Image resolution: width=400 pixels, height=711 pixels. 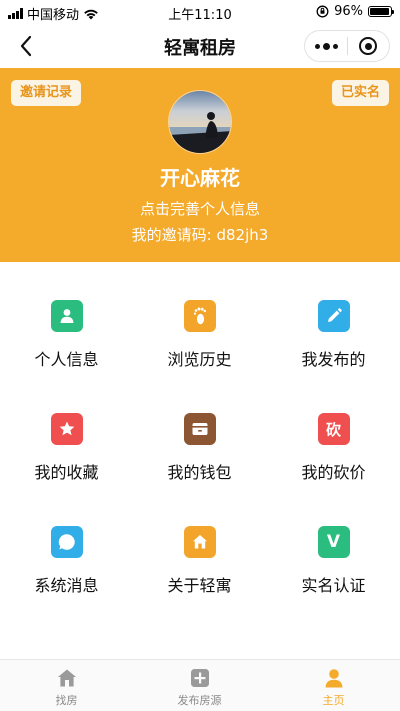 What do you see at coordinates (333, 678) in the screenshot?
I see `user-tab-icon` at bounding box center [333, 678].